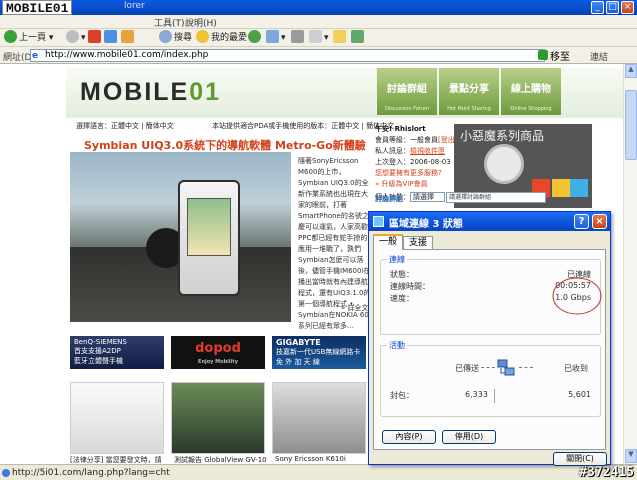 This screenshot has height=480, width=637. What do you see at coordinates (388, 242) in the screenshot?
I see `tab-general: 一般` at bounding box center [388, 242].